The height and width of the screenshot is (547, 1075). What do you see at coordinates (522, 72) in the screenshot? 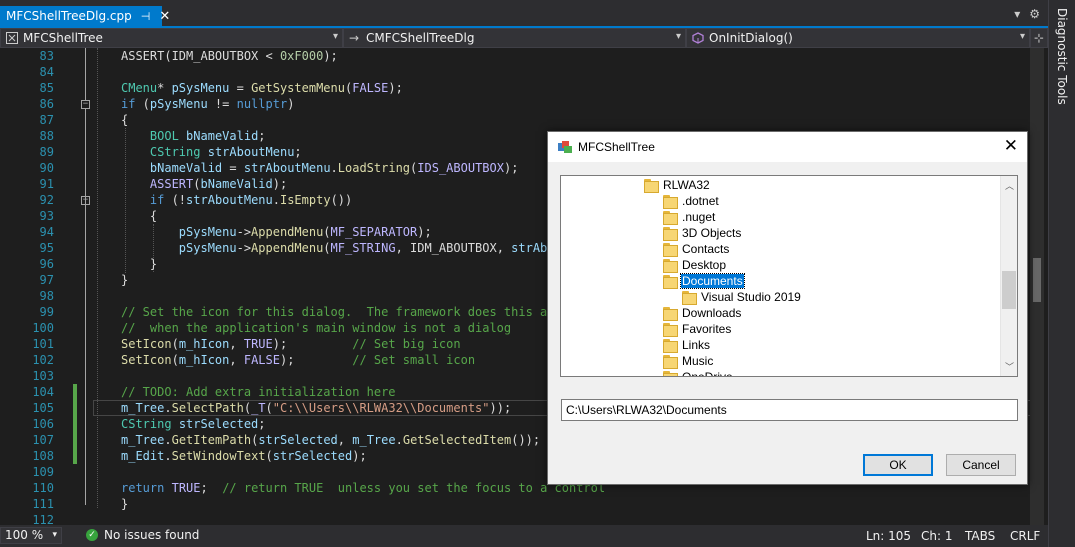
I see `code-line: 84` at bounding box center [522, 72].